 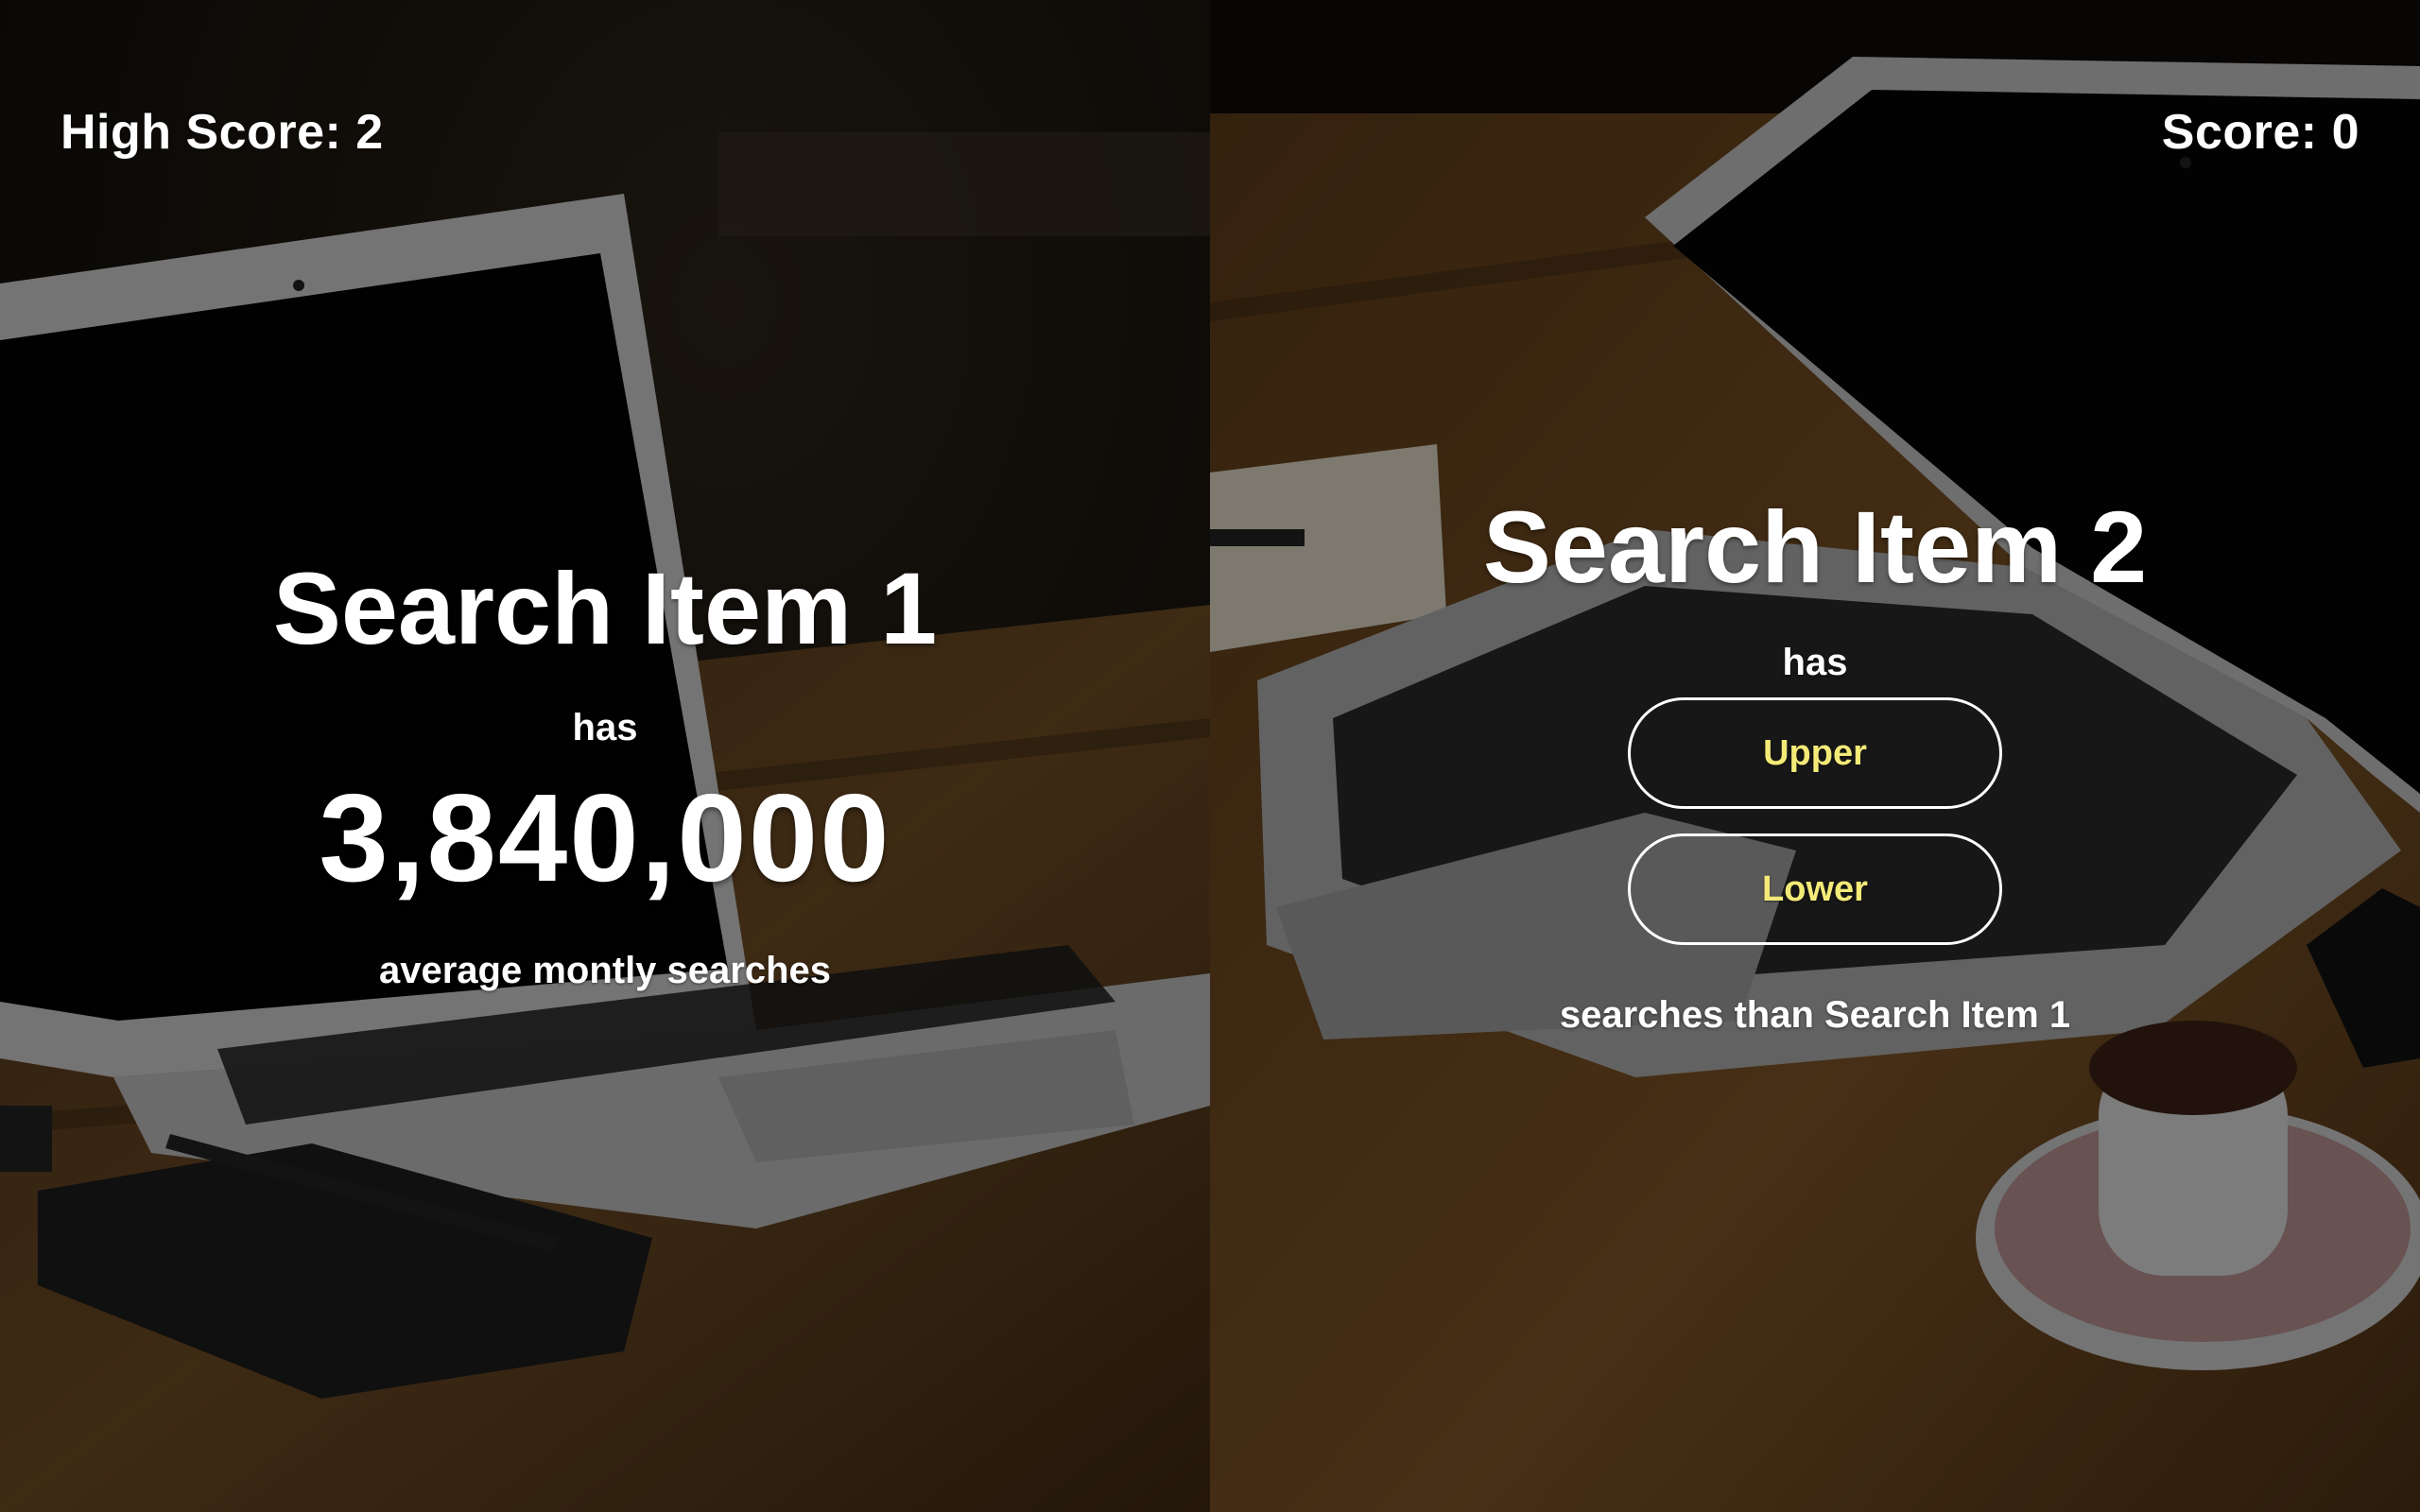 I want to click on upper-button: Upper, so click(x=1815, y=753).